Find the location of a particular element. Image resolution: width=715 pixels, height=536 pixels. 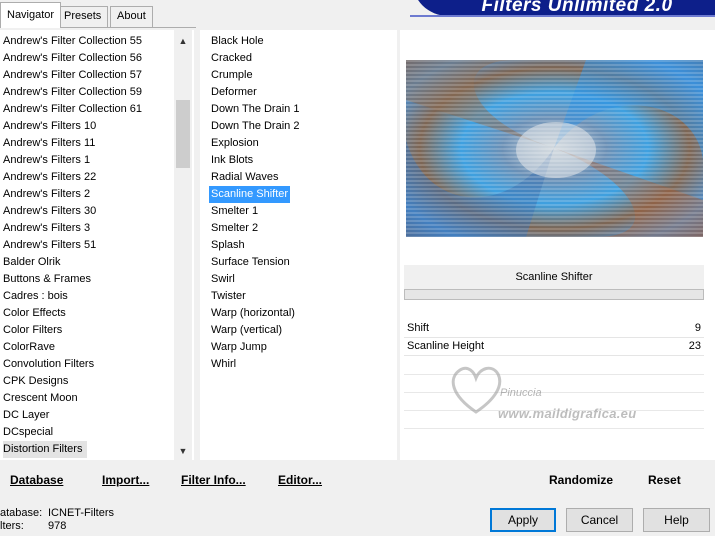

category-item: DC Layer is located at coordinates (26, 415).